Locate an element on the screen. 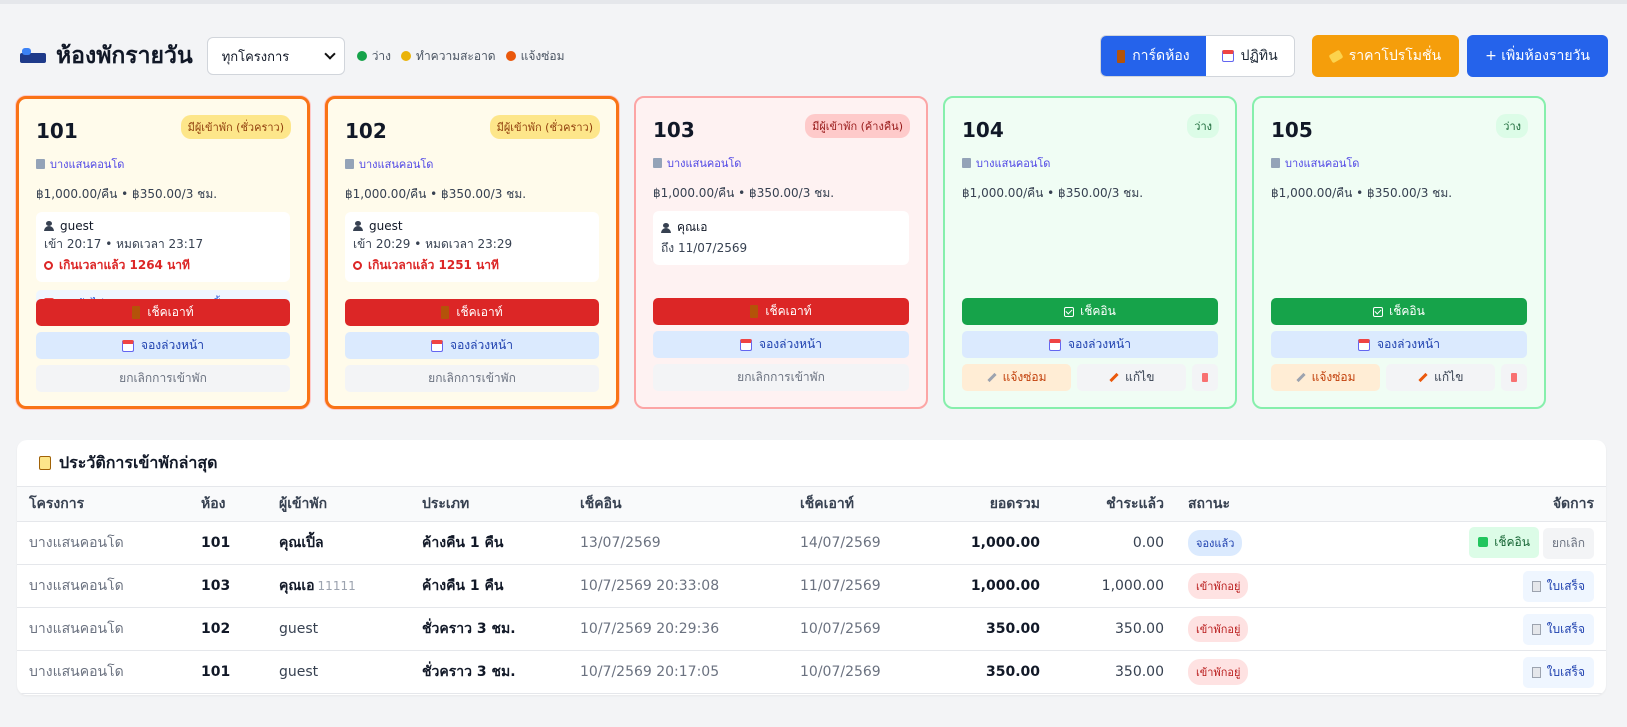  trash-icon is located at coordinates (1205, 377).